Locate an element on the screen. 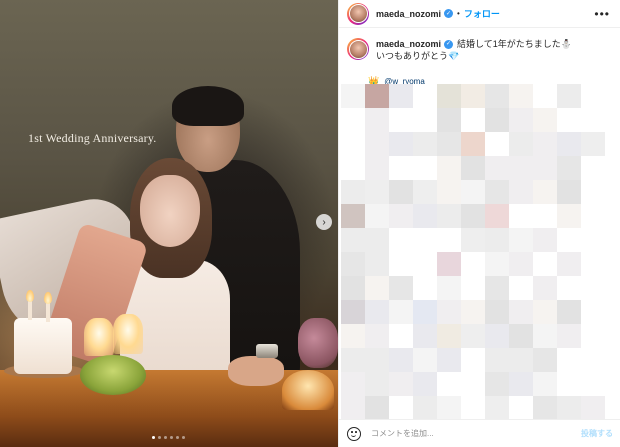 The height and width of the screenshot is (447, 620). caption-text-line1: 結婚して1年がたちました is located at coordinates (509, 44).